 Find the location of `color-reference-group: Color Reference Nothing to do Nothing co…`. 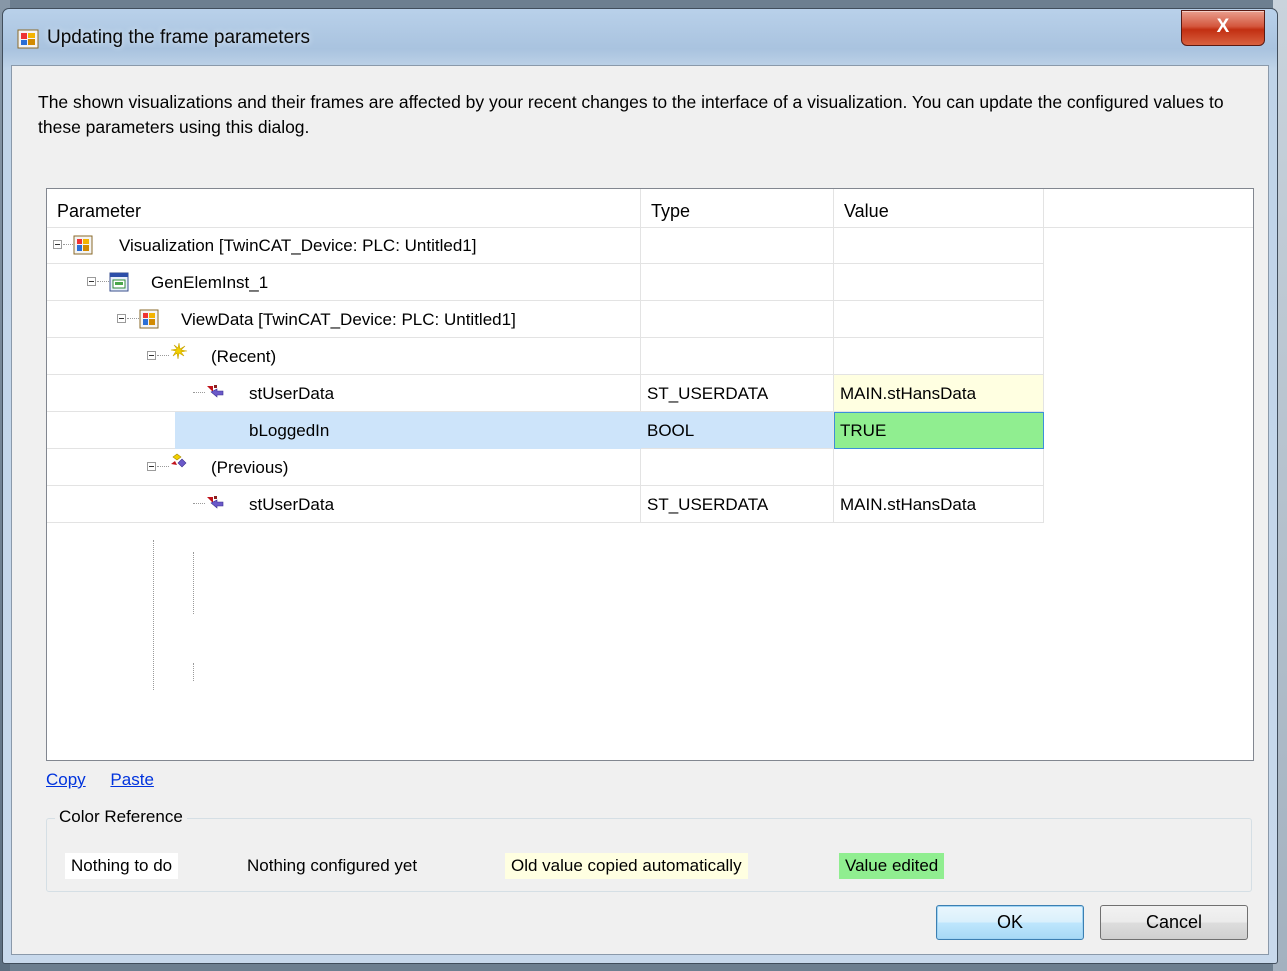

color-reference-group: Color Reference Nothing to do Nothing co… is located at coordinates (649, 849).